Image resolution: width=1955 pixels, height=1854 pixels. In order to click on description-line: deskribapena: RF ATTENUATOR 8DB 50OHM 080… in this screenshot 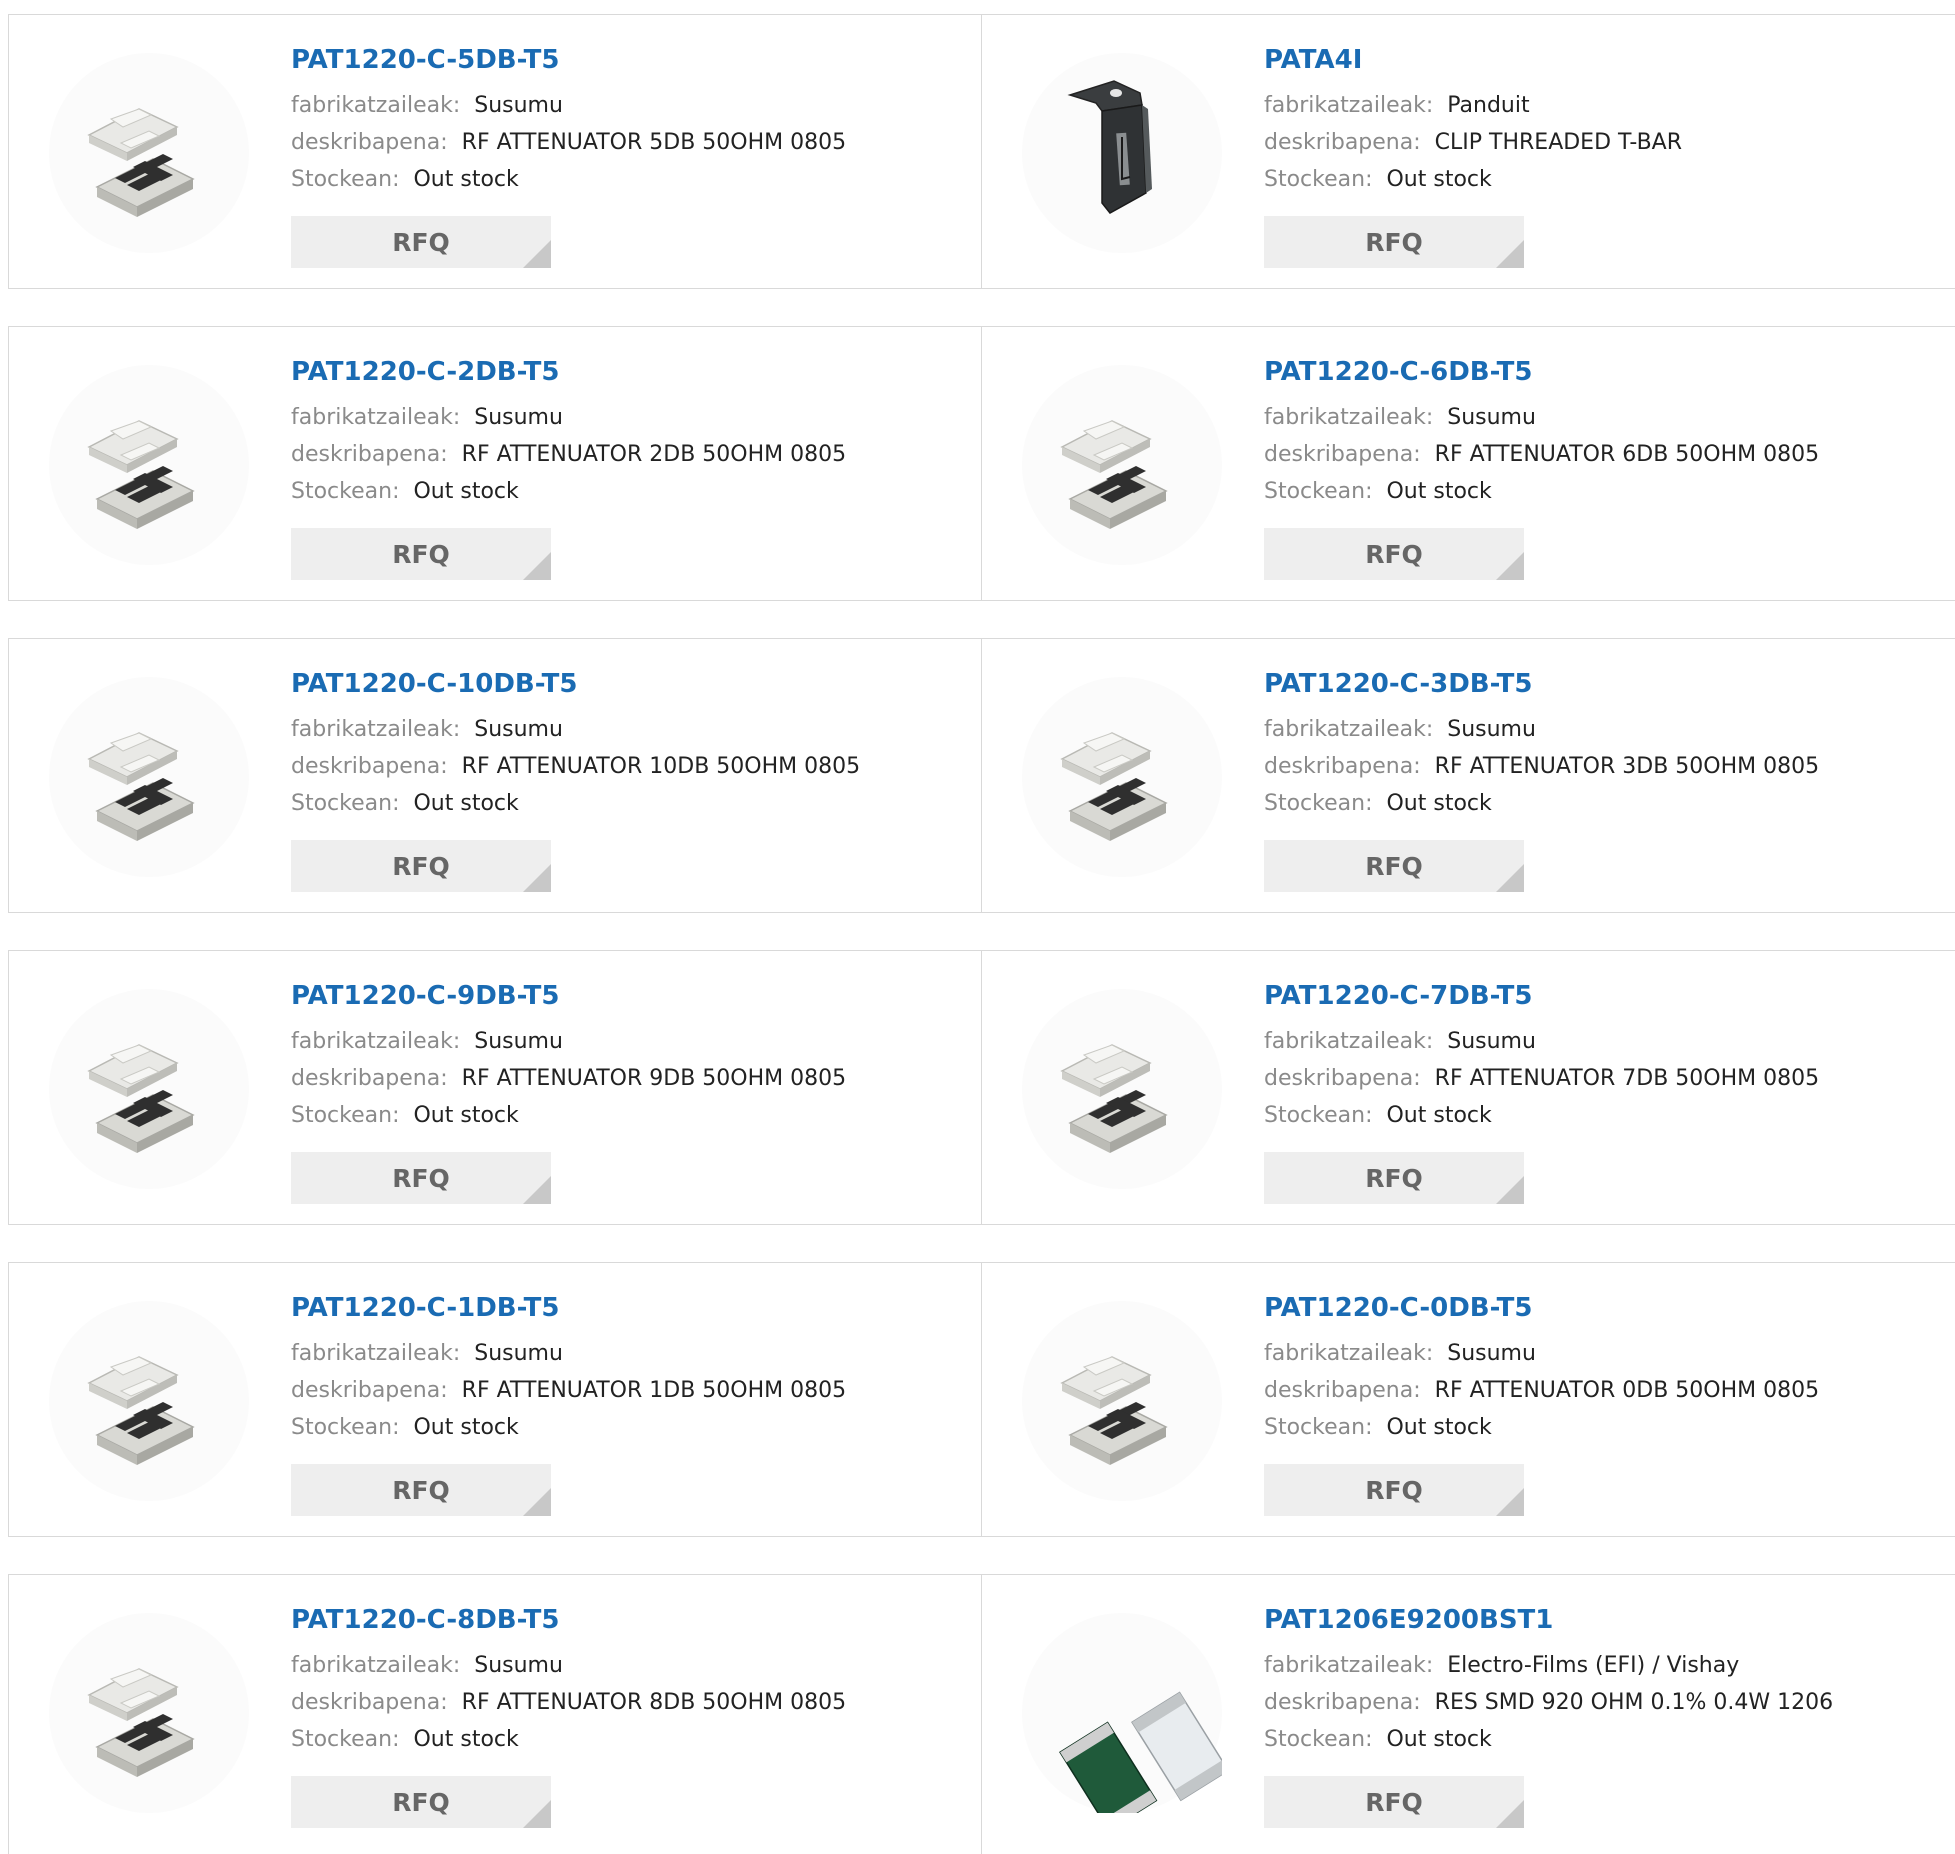, I will do `click(568, 1702)`.